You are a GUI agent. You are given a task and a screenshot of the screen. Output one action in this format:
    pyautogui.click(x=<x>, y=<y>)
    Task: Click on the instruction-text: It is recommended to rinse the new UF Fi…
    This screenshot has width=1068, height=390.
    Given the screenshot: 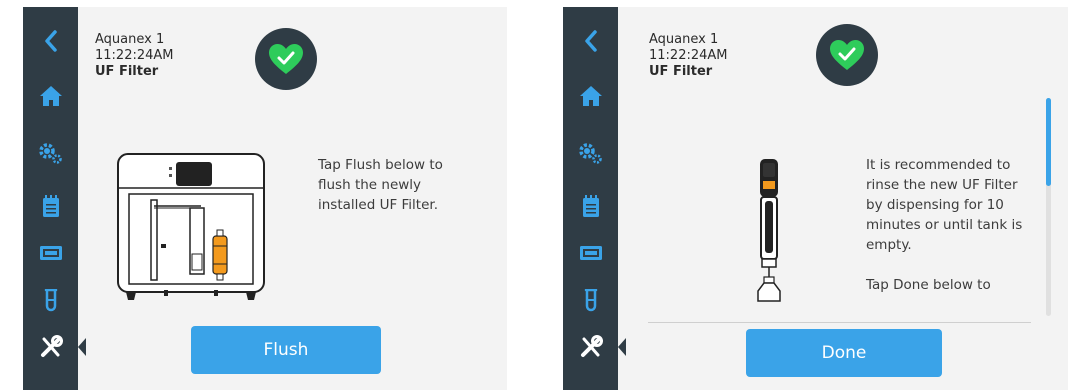 What is the action you would take?
    pyautogui.click(x=944, y=225)
    